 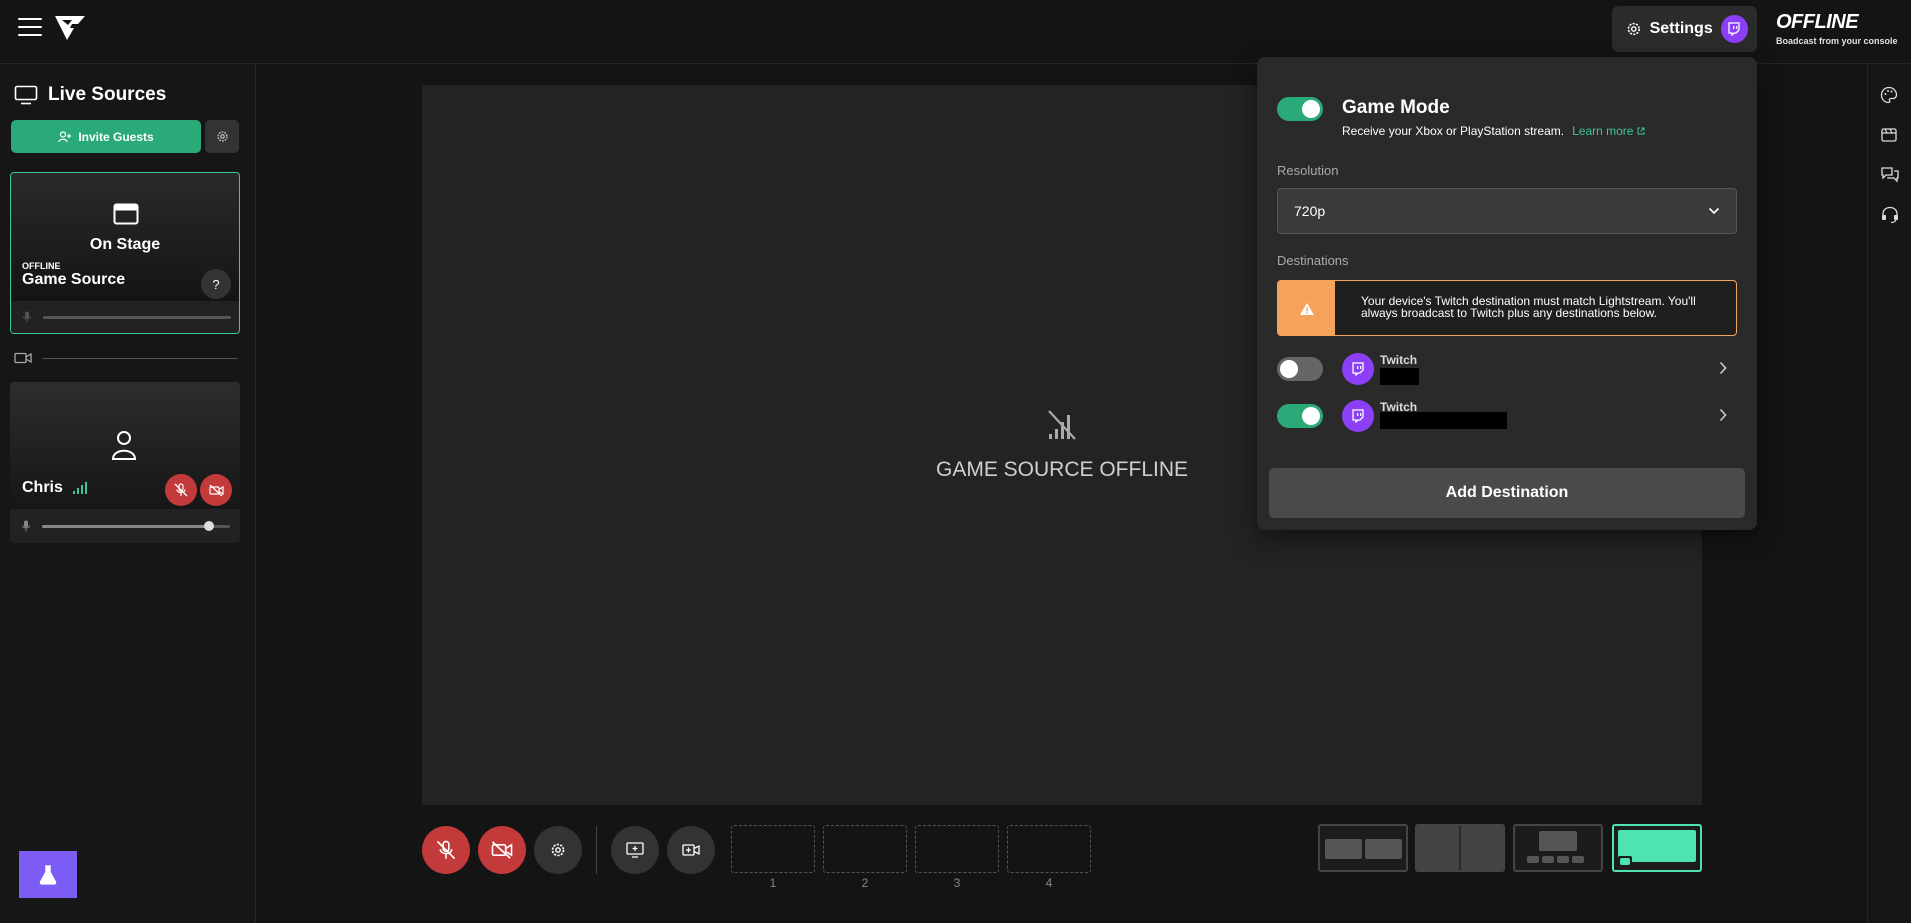 I want to click on sources-settings-button, so click(x=222, y=136).